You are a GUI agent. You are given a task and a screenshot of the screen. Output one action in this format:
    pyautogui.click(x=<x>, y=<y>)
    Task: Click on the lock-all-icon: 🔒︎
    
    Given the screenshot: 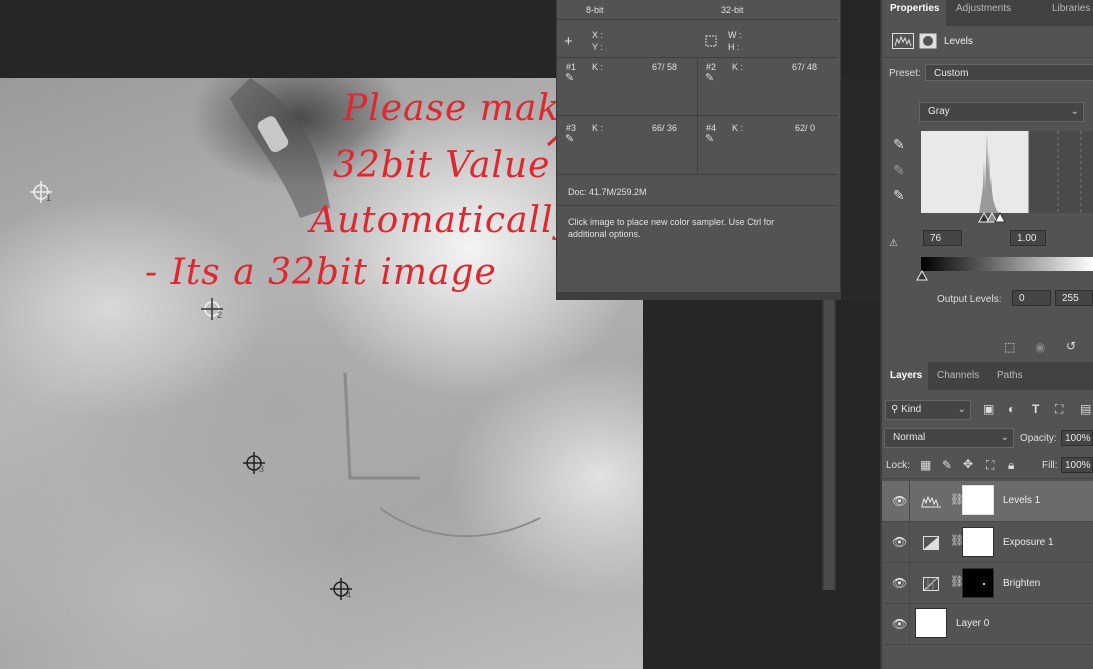 What is the action you would take?
    pyautogui.click(x=1011, y=465)
    